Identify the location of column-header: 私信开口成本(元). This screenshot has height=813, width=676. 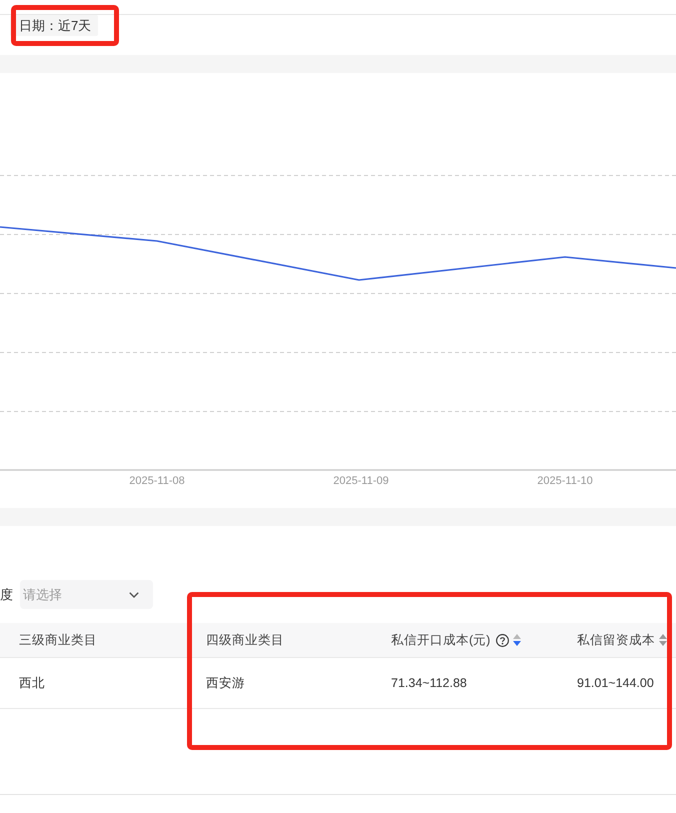
(440, 640).